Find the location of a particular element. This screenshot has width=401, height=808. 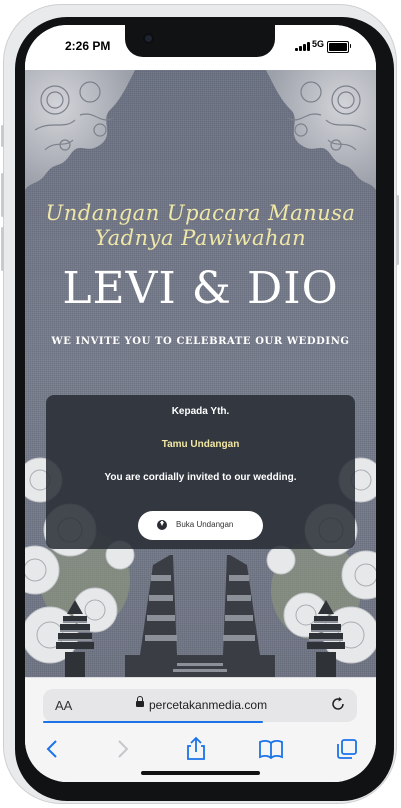

text-size-button: AA is located at coordinates (63, 705).